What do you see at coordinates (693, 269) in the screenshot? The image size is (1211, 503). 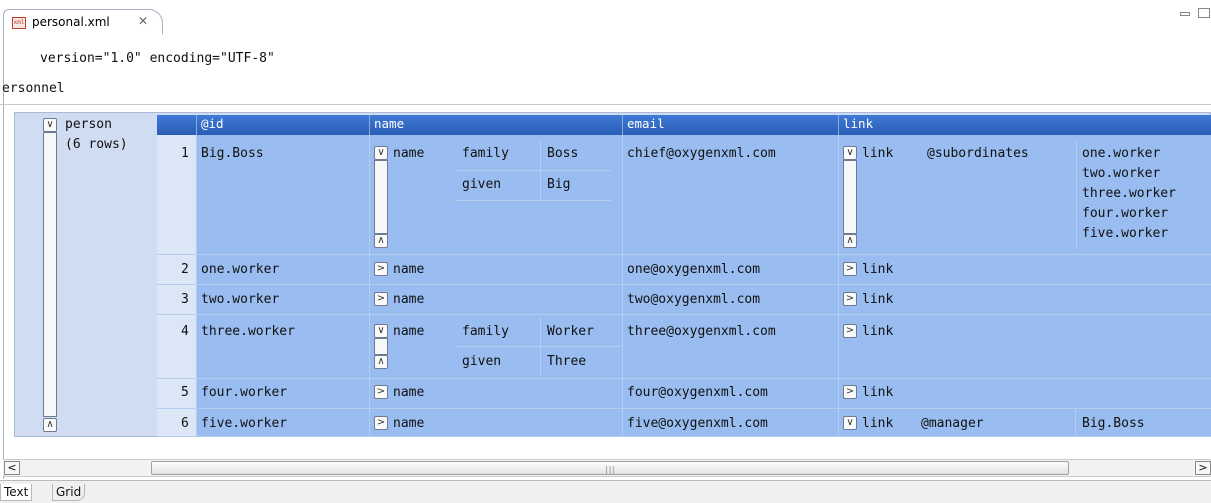 I see `email-value: one@oxygenxml.com` at bounding box center [693, 269].